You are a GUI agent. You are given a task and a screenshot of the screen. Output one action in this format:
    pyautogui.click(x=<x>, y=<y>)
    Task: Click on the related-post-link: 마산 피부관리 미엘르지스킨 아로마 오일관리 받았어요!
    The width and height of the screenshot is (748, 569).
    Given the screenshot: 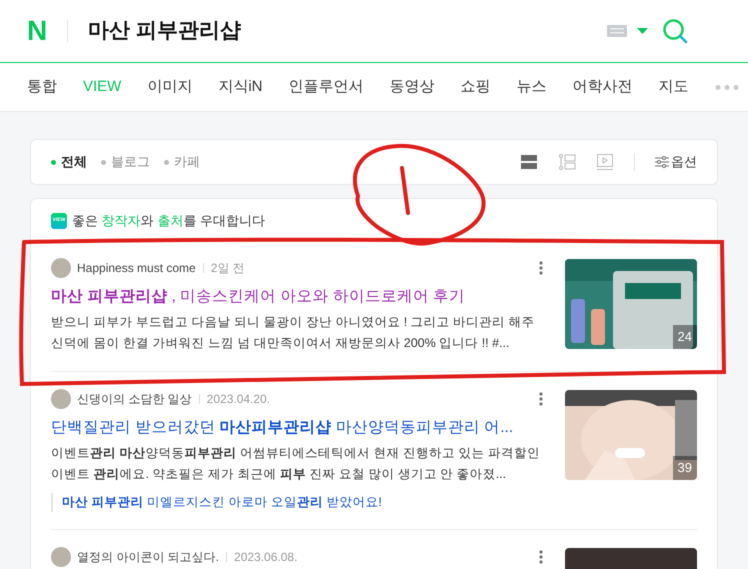 What is the action you would take?
    pyautogui.click(x=297, y=502)
    